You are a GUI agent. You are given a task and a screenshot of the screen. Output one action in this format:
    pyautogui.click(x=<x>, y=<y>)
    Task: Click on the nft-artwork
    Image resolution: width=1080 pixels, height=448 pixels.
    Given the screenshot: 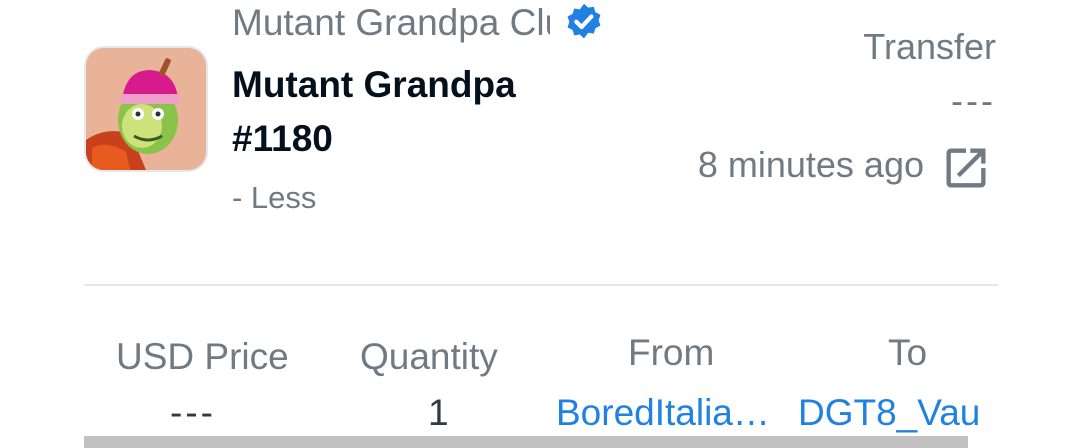 What is the action you would take?
    pyautogui.click(x=146, y=109)
    